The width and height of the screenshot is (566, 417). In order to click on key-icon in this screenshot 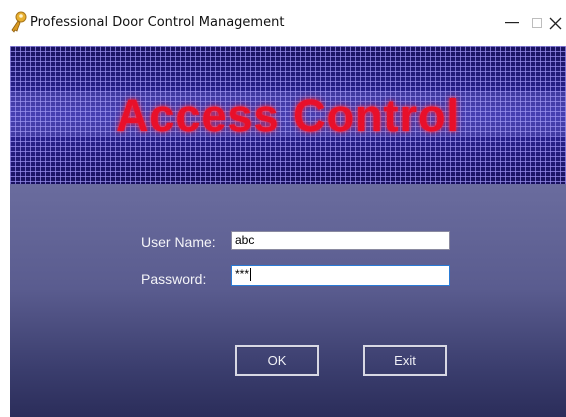, I will do `click(19, 22)`.